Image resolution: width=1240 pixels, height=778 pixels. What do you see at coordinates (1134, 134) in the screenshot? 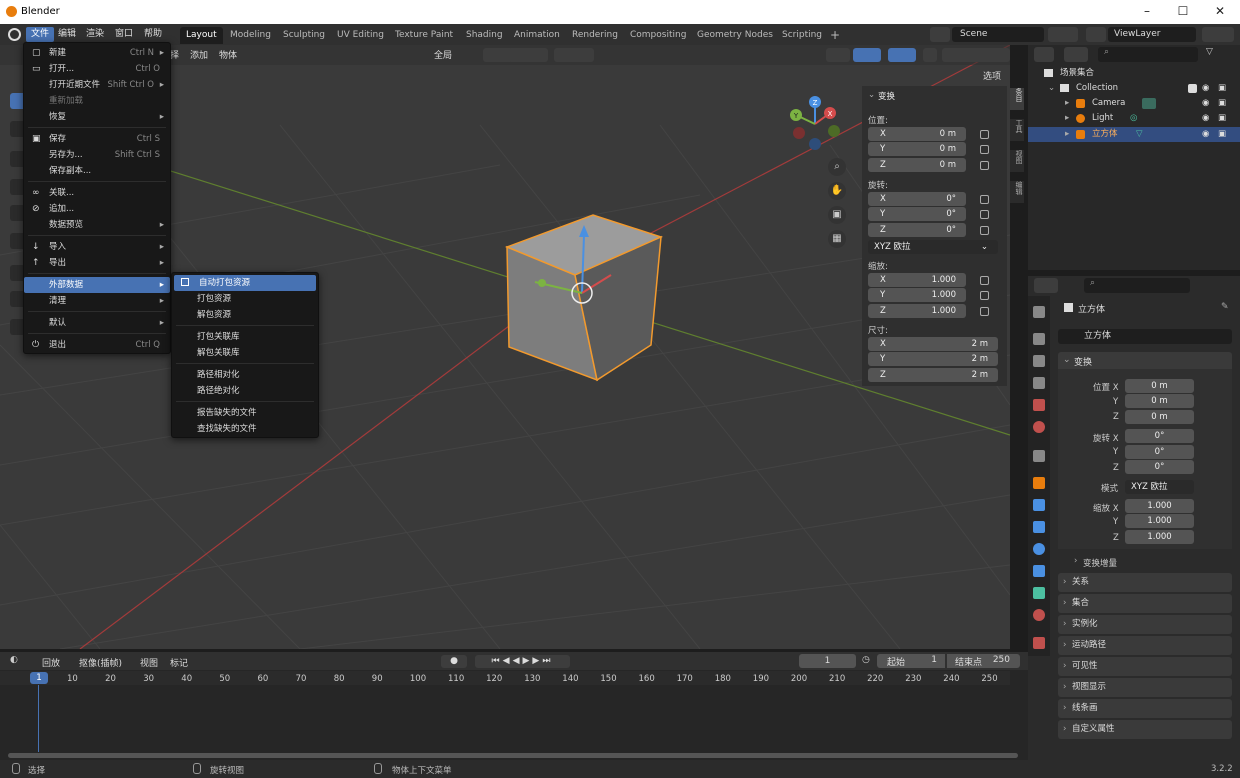
I see `outliner-cube: ▸ 立方体 ▽ ◉ ▣` at bounding box center [1134, 134].